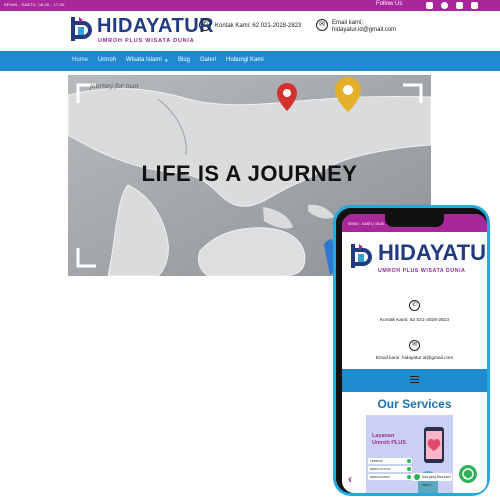 This screenshot has width=500, height=500. I want to click on nav-item-galeri: Galeri, so click(208, 60).